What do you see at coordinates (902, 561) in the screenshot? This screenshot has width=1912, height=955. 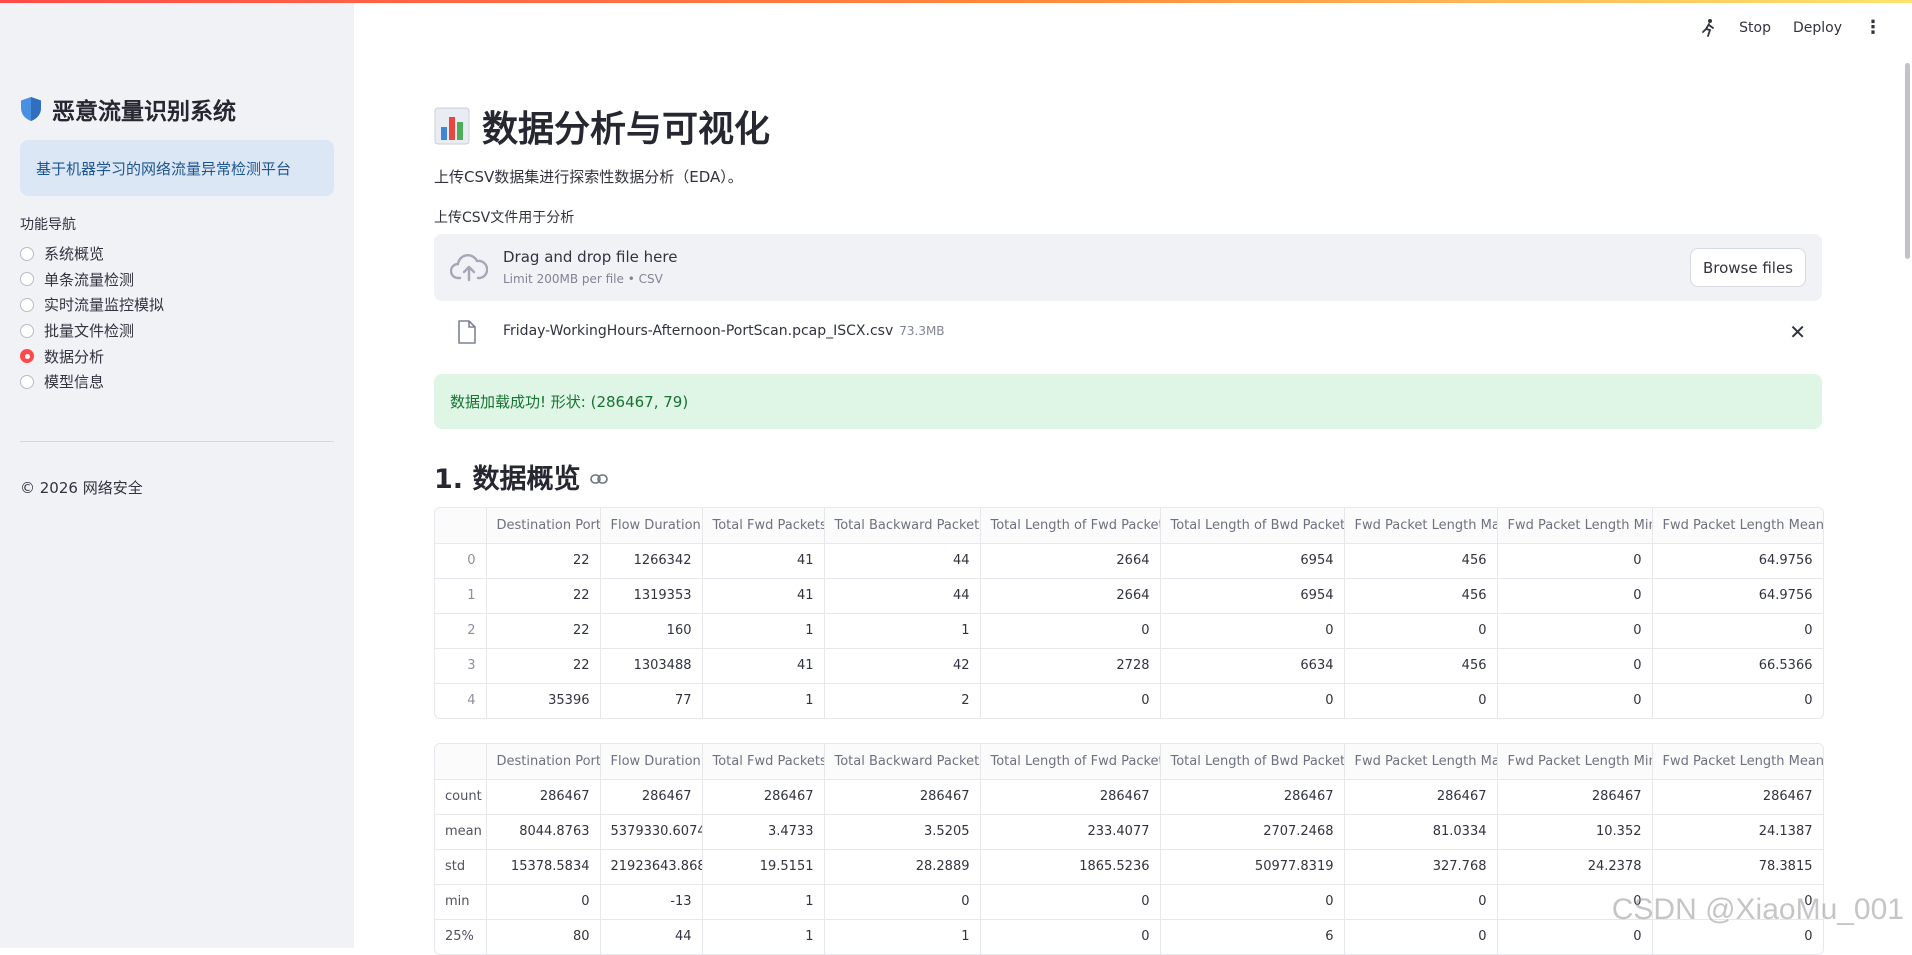 I see `table-cell: 44` at bounding box center [902, 561].